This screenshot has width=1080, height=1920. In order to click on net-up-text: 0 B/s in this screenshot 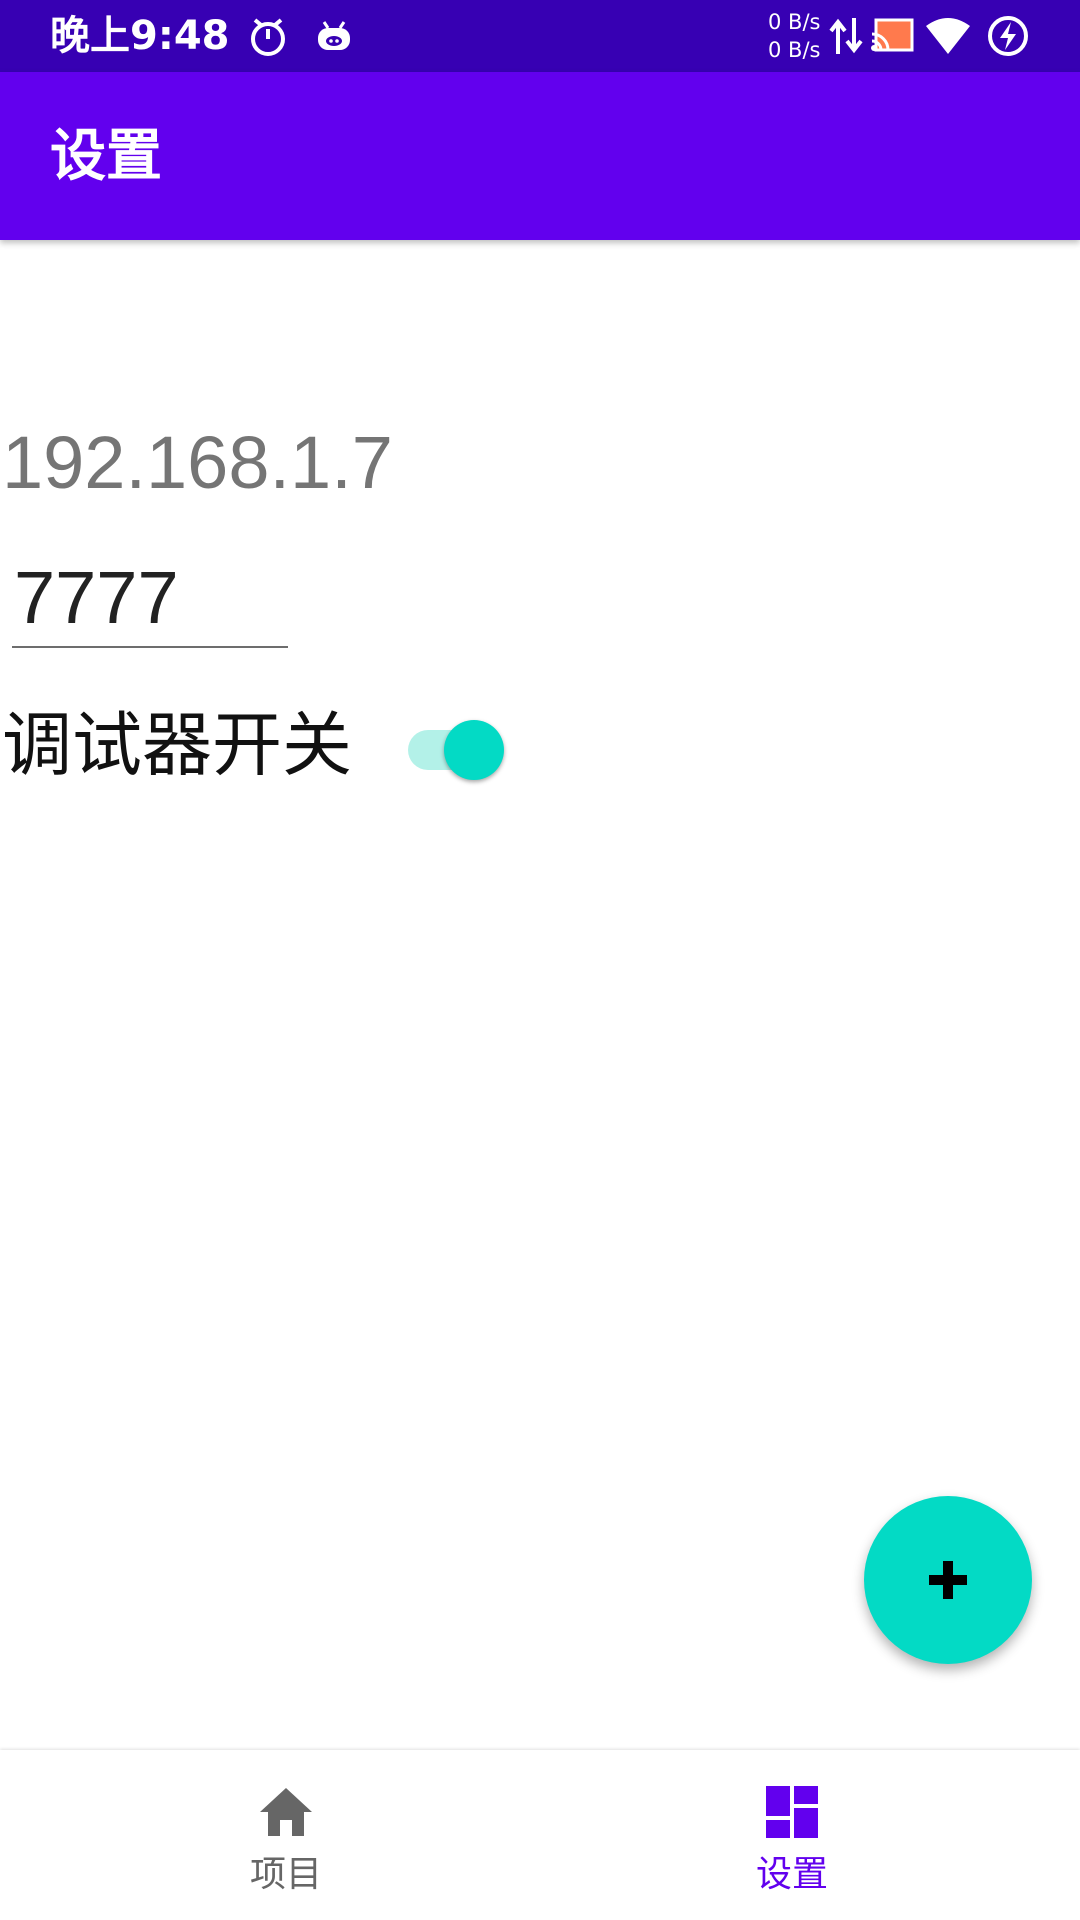, I will do `click(794, 22)`.